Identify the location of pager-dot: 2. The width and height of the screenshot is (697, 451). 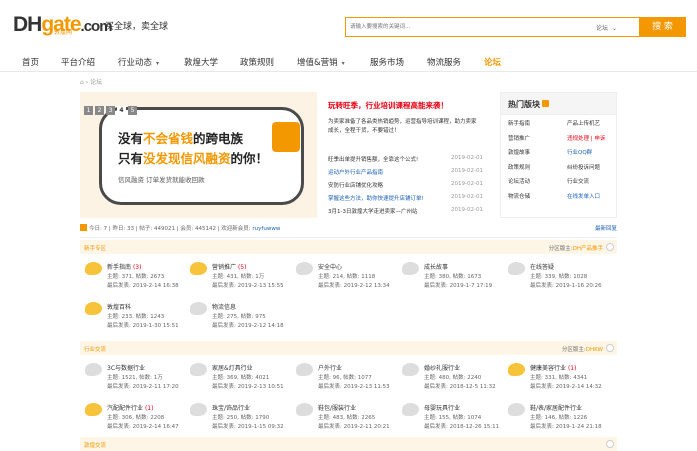
(99, 110).